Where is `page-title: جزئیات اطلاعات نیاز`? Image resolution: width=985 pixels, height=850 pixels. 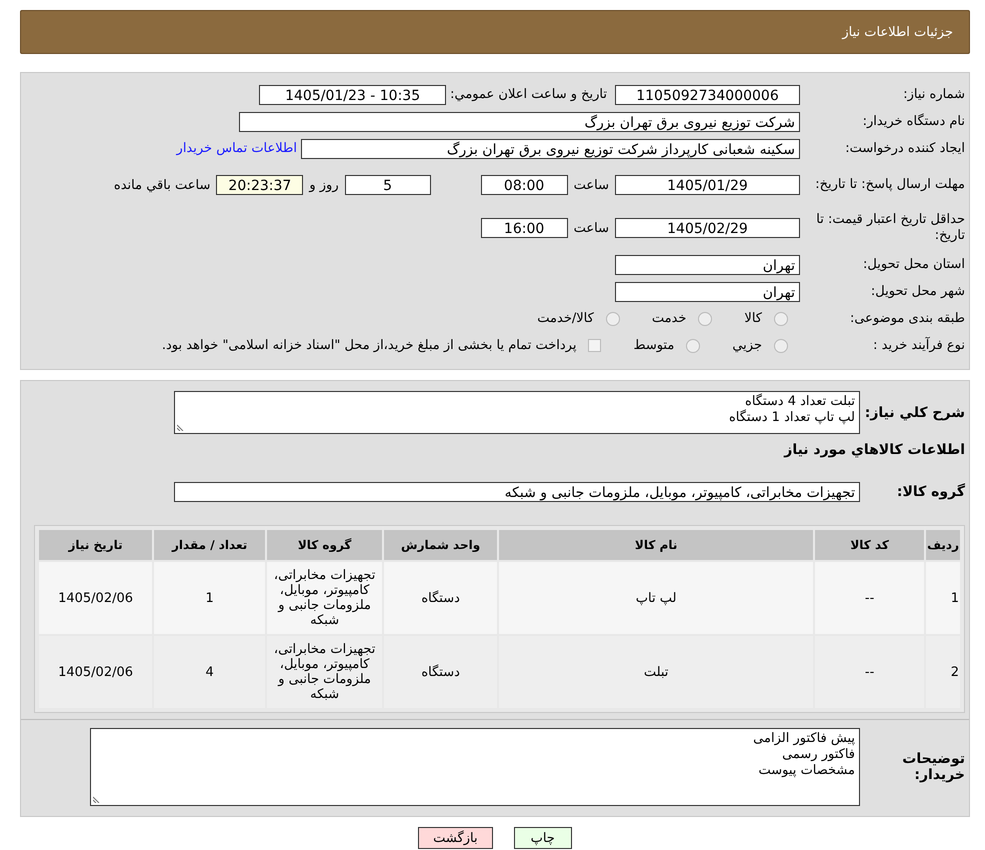
page-title: جزئیات اطلاعات نیاز is located at coordinates (897, 32).